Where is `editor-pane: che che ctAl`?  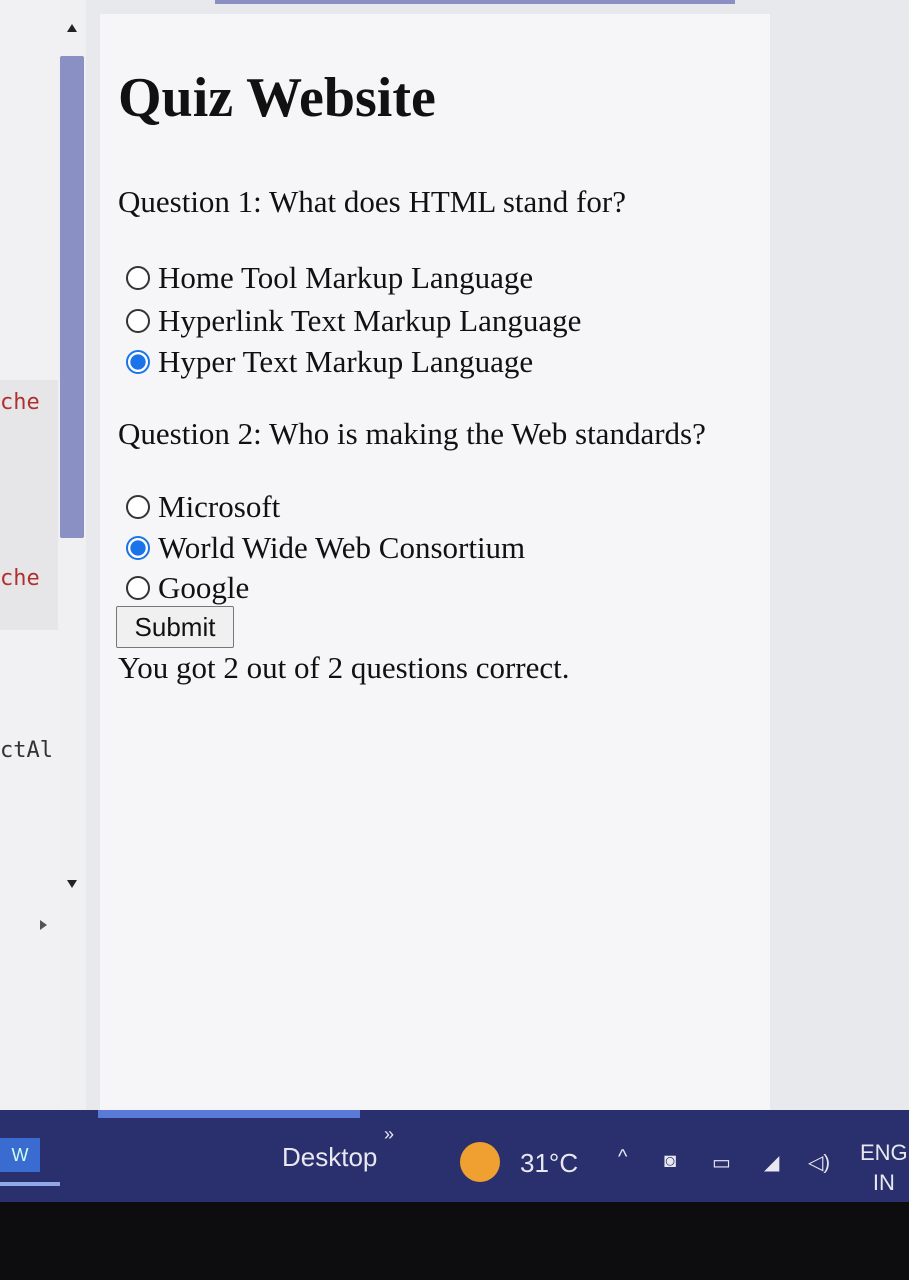 editor-pane: che che ctAl is located at coordinates (29, 555).